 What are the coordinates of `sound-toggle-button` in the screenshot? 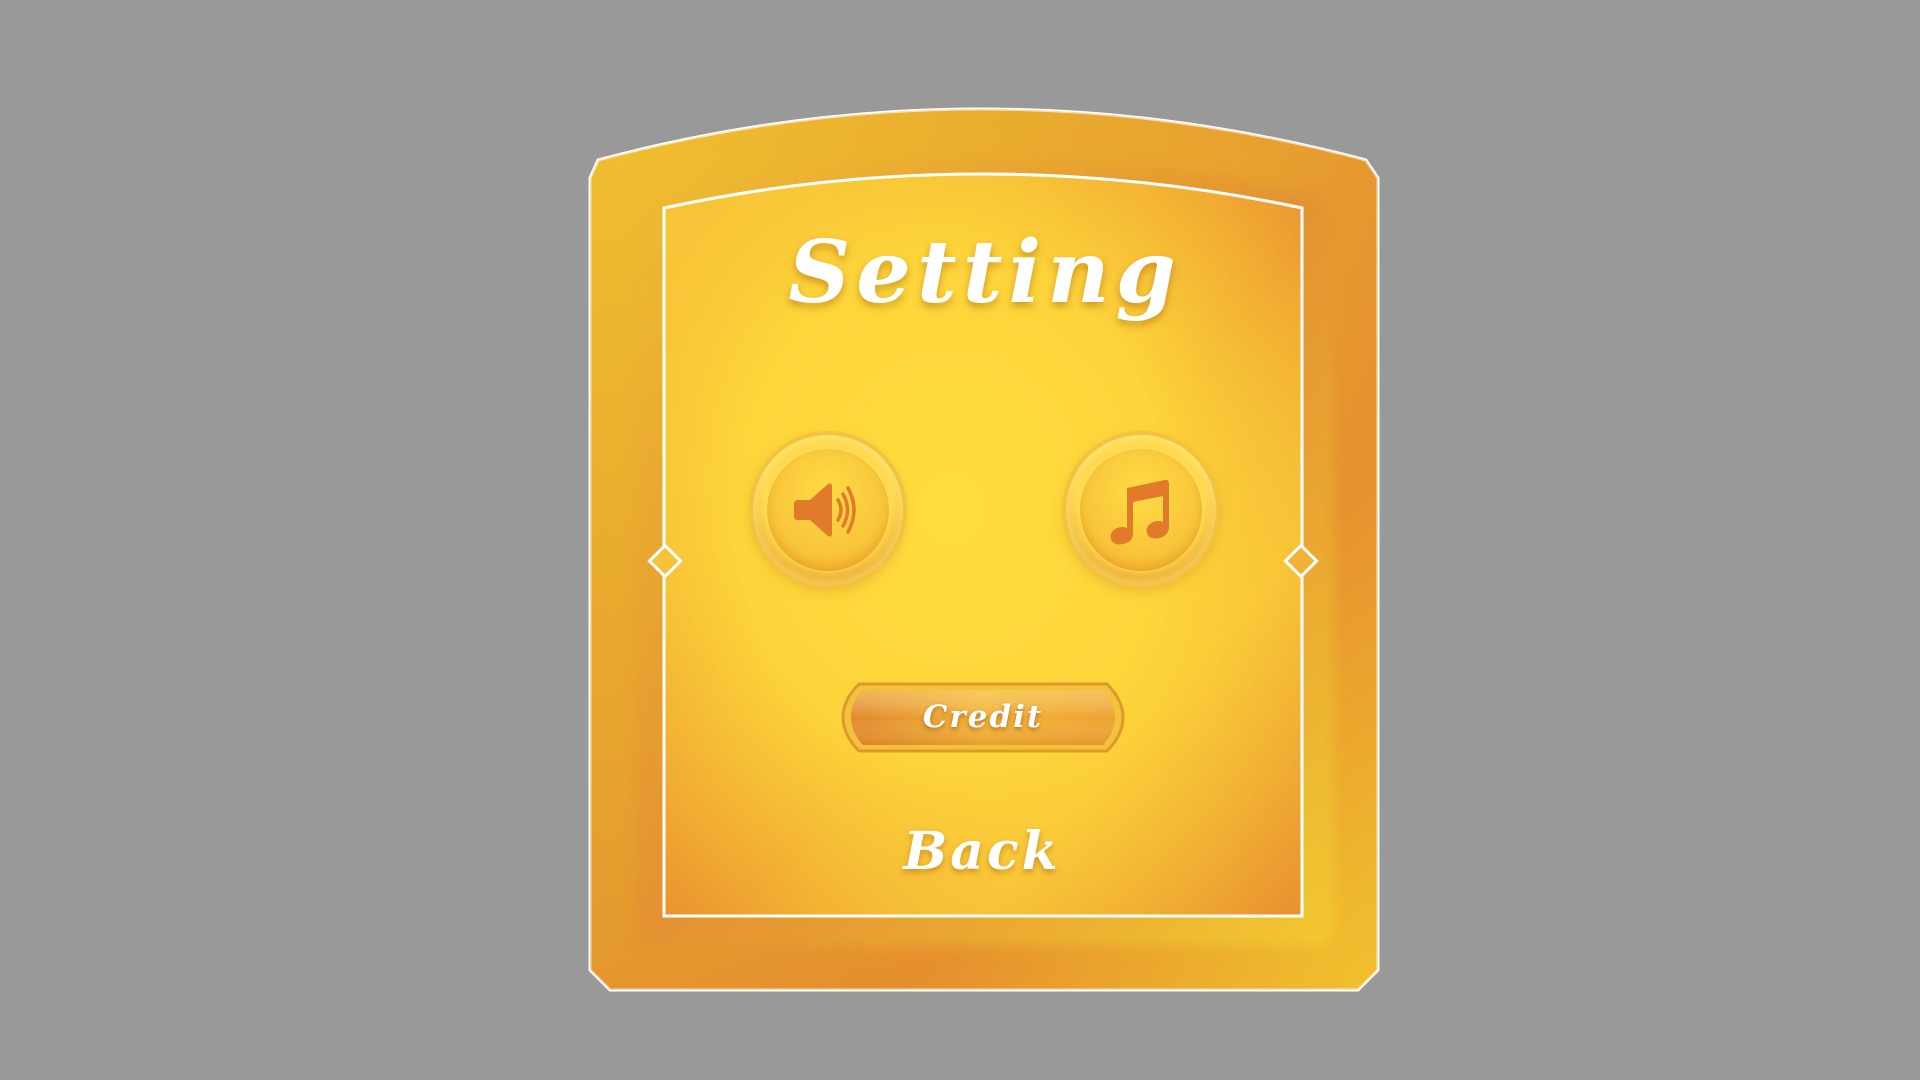 It's located at (828, 510).